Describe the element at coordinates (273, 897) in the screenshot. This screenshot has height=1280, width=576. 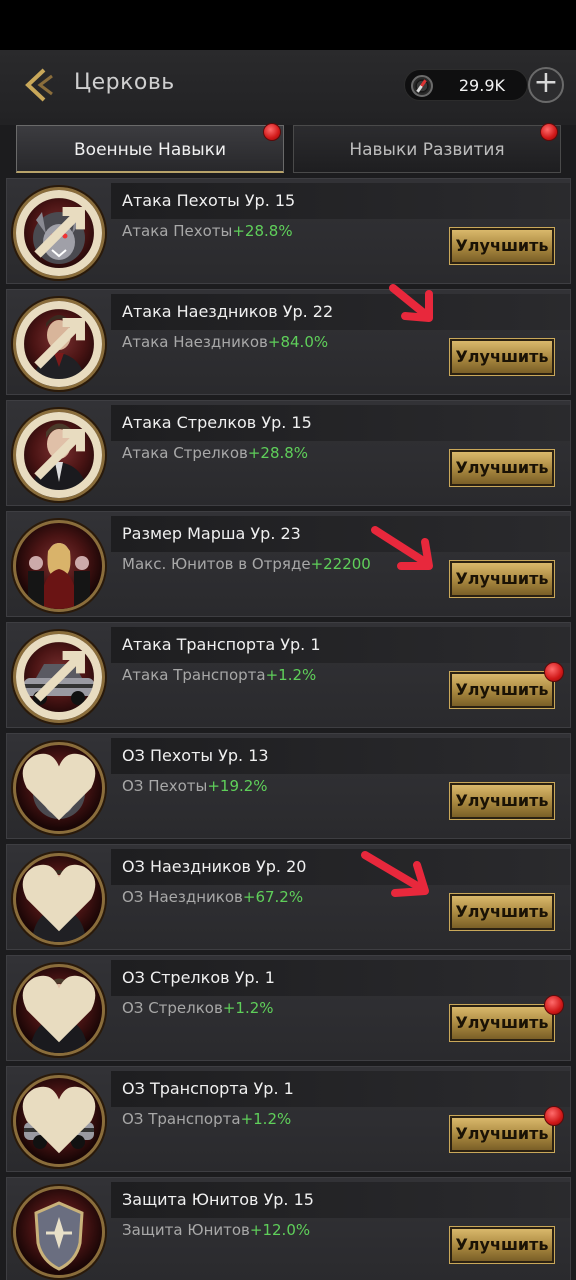
I see `skill-bonus: +67.2%` at that location.